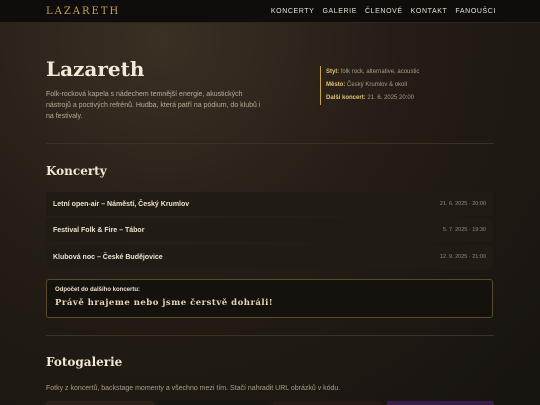 Image resolution: width=540 pixels, height=405 pixels. I want to click on countdown-message: Právě hrajeme nebo jsme čerstvě dohráli!, so click(164, 303).